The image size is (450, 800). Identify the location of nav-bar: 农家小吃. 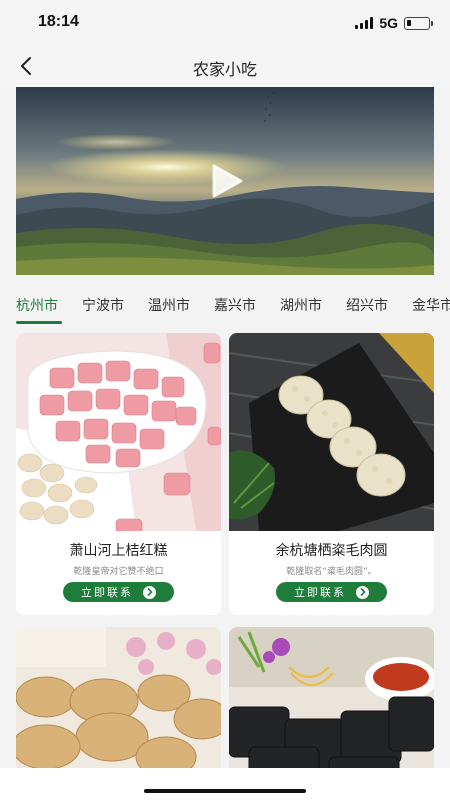
(225, 66).